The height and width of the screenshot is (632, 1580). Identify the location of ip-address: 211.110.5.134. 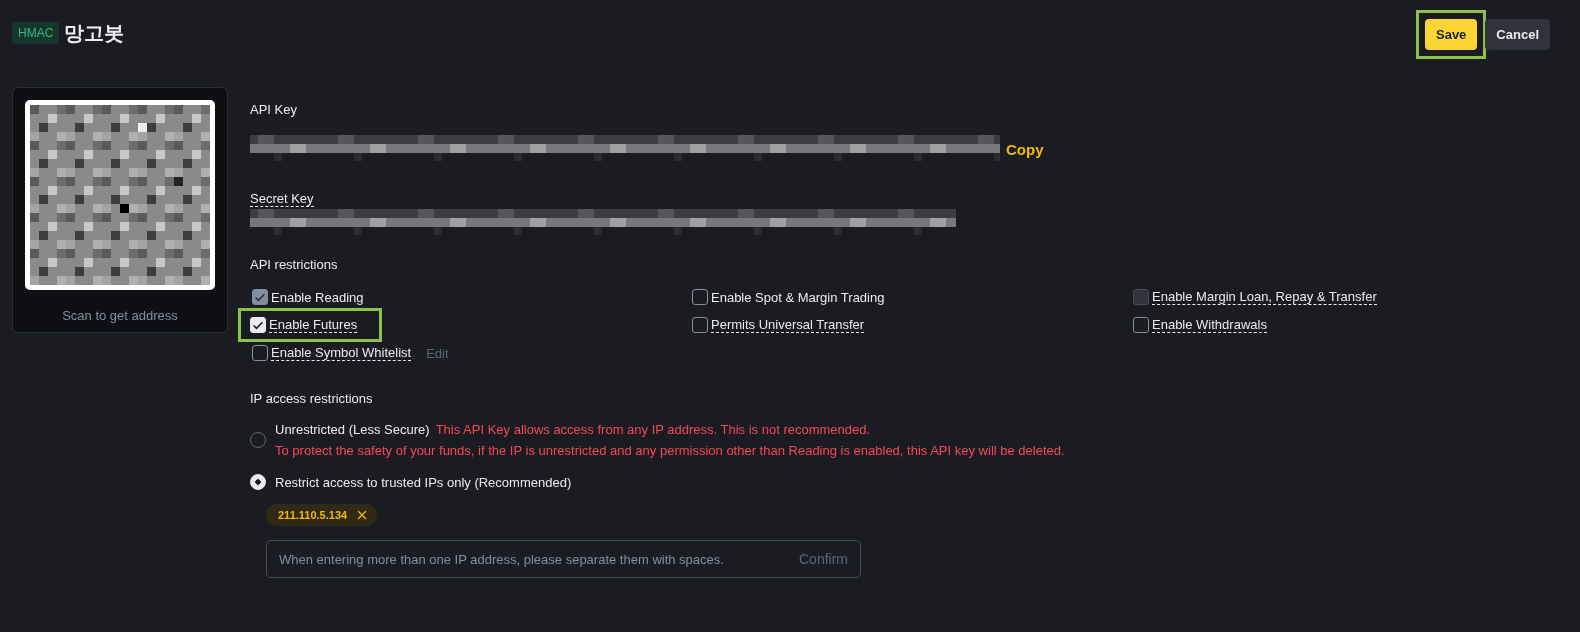
(313, 515).